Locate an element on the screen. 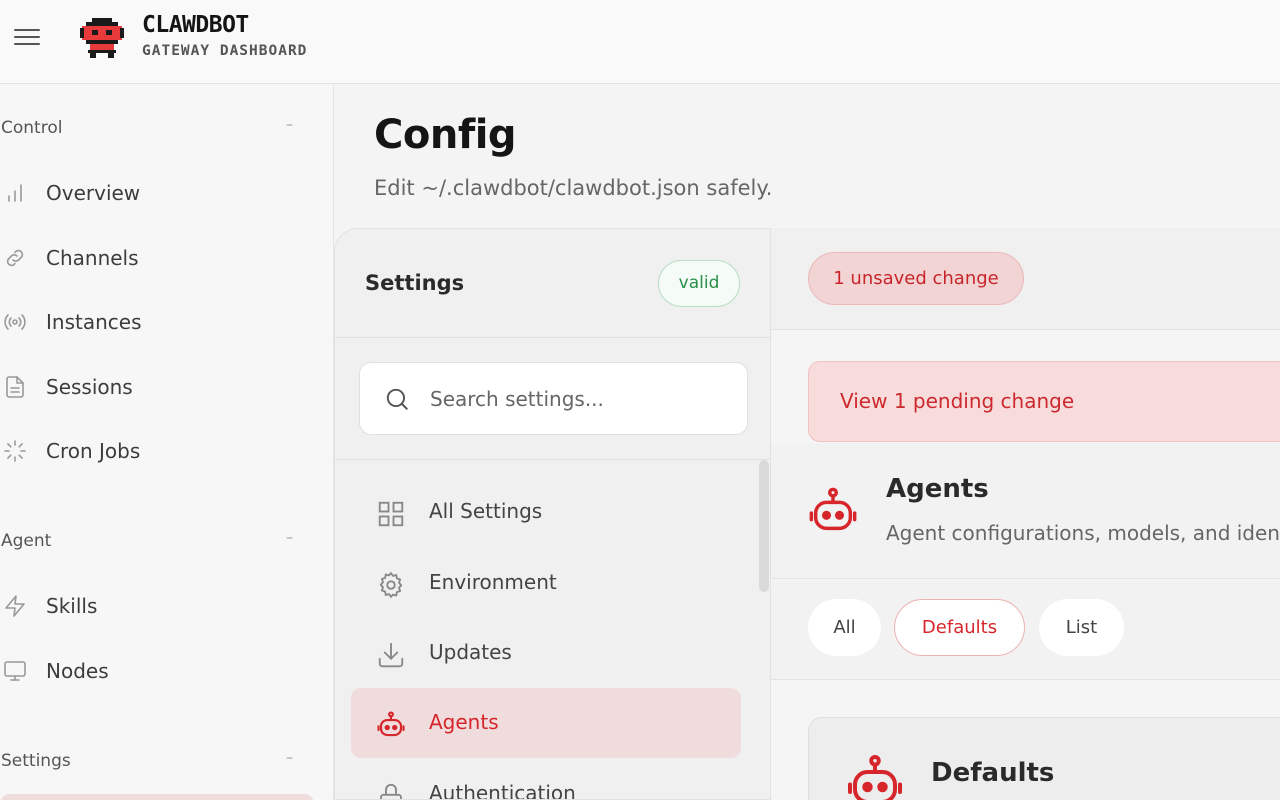  search-input is located at coordinates (580, 399).